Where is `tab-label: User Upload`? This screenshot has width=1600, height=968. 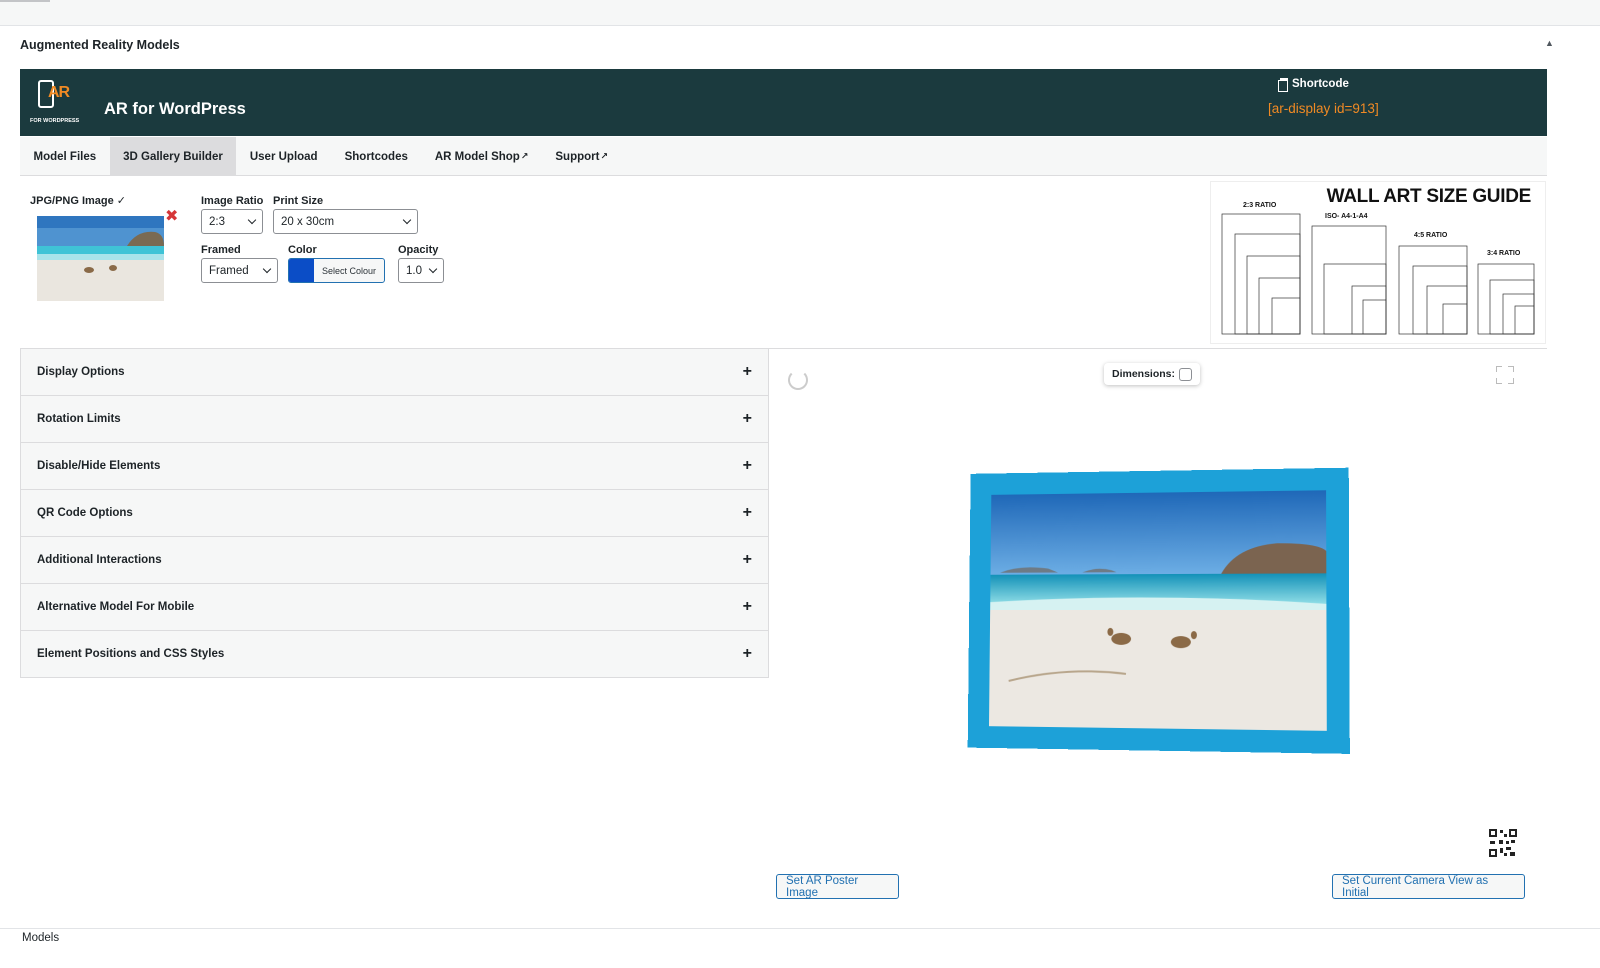 tab-label: User Upload is located at coordinates (283, 156).